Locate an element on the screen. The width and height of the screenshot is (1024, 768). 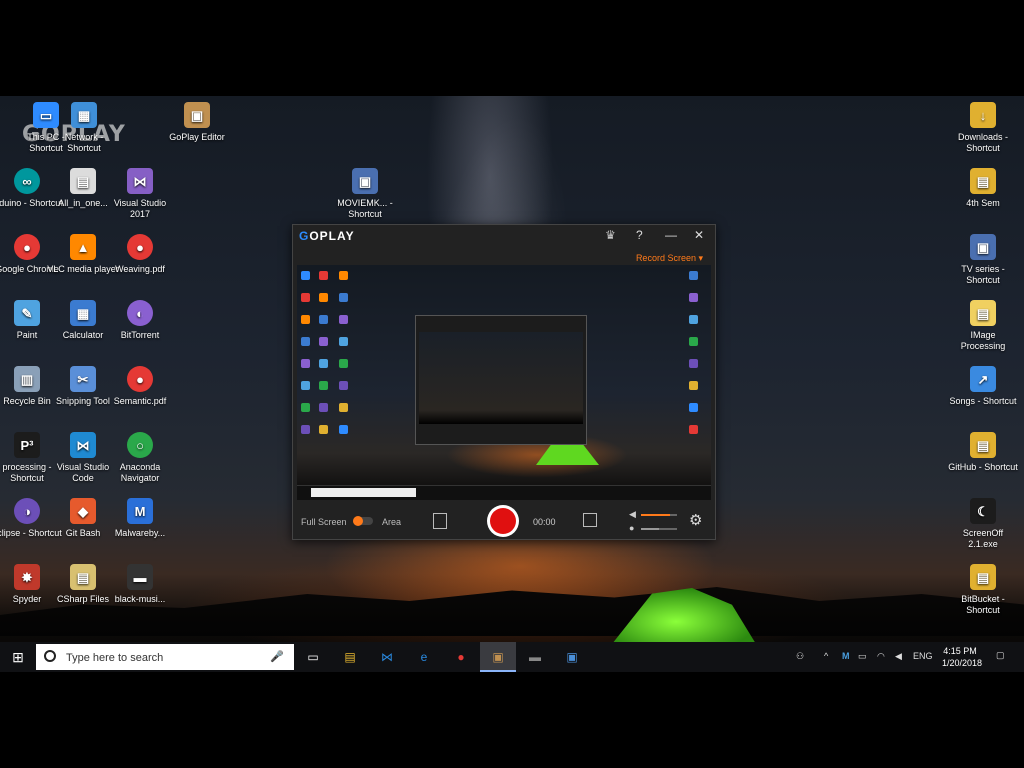
desktop-icon-glyph-icon: ▤ is located at coordinates (983, 577).